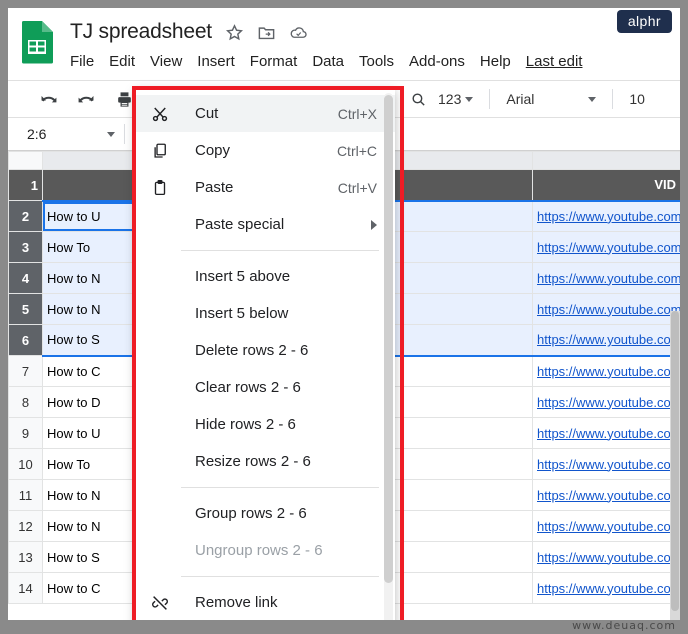  I want to click on alphr-logo-badge: alphr, so click(644, 21).